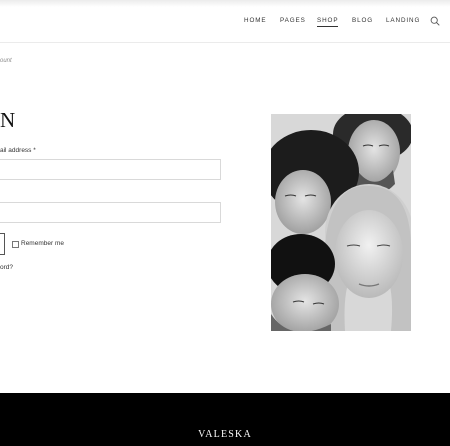  Describe the element at coordinates (328, 22) in the screenshot. I see `nav-shop: SHOP` at that location.